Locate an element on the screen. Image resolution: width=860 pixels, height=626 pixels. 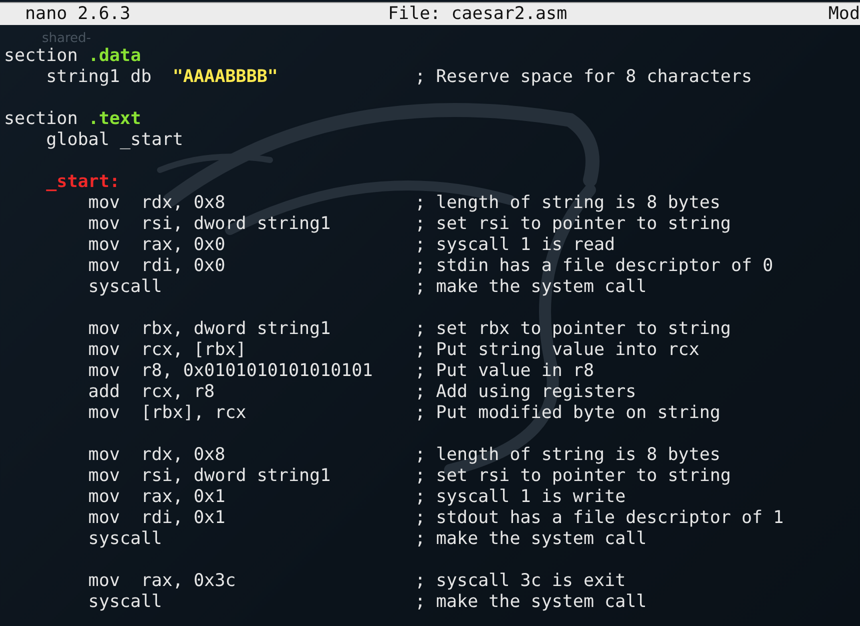
code-text: mov r8, 0x0101010101010101 is located at coordinates (230, 371).